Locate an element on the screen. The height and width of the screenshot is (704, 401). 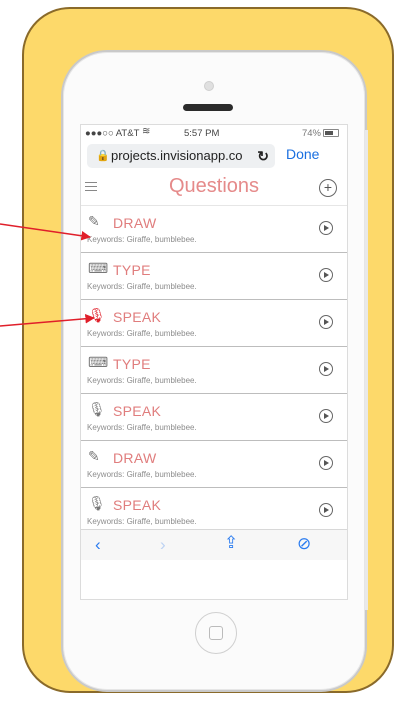
annotation-arrows is located at coordinates (47, 275).